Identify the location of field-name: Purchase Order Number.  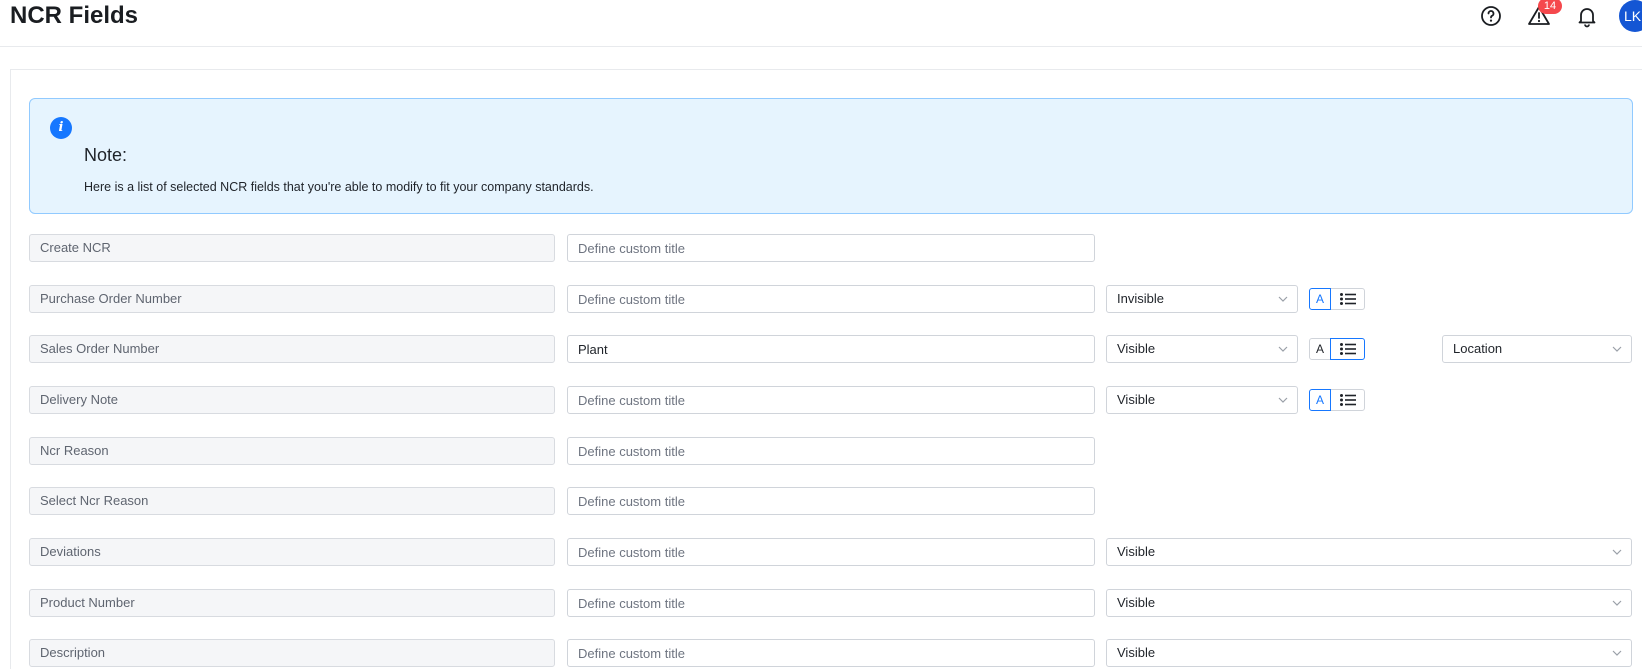
(292, 299).